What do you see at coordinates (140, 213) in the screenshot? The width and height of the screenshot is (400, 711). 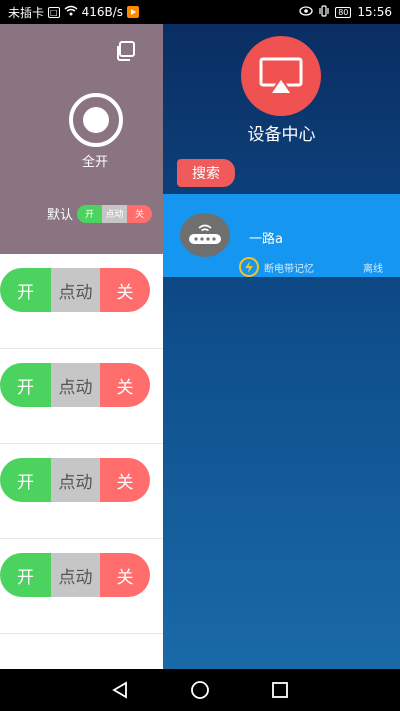 I see `default-off-button: 关` at bounding box center [140, 213].